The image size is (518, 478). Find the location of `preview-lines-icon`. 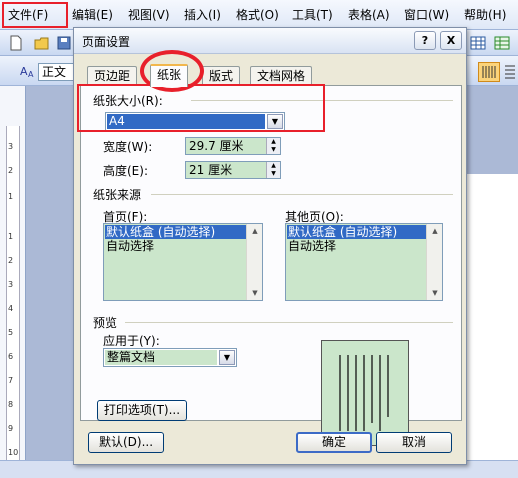

preview-lines-icon is located at coordinates (364, 393).